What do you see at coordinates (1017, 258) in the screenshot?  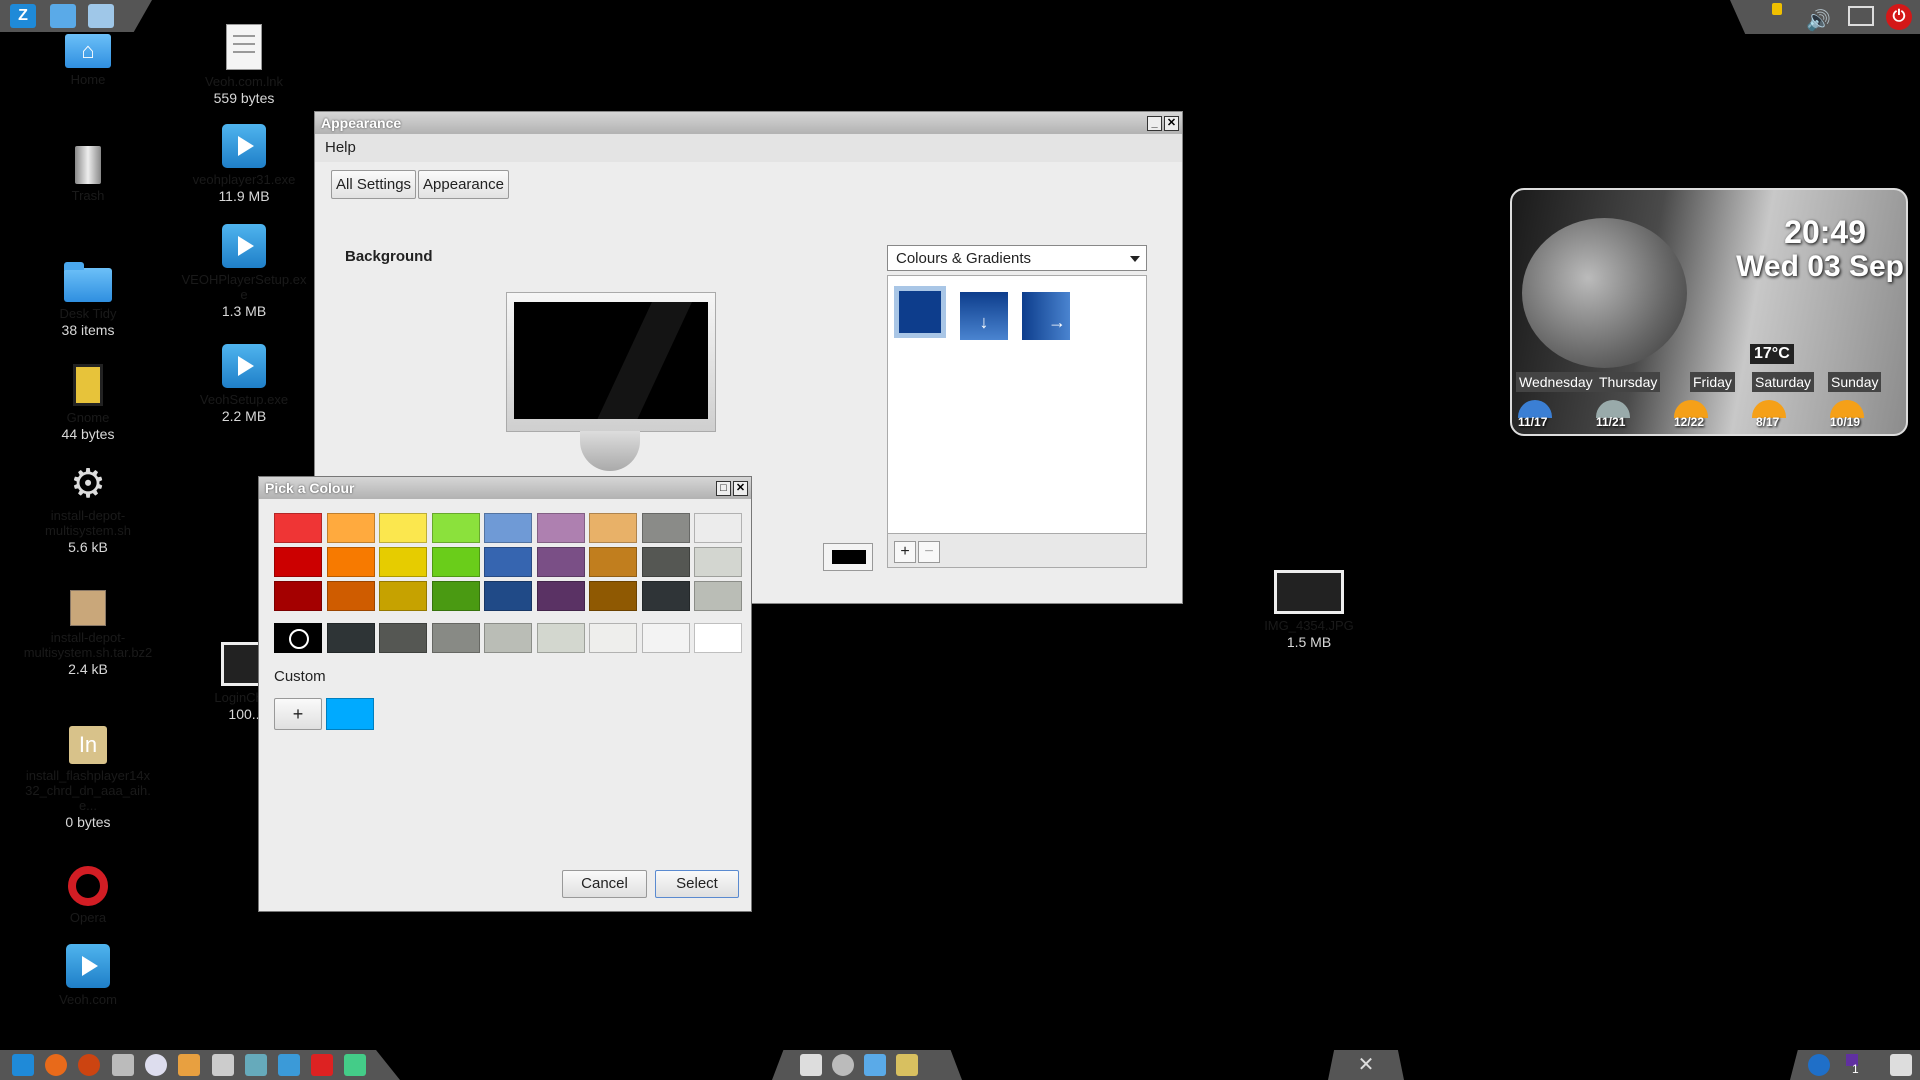 I see `background-mode-select: Colours & Gradients` at bounding box center [1017, 258].